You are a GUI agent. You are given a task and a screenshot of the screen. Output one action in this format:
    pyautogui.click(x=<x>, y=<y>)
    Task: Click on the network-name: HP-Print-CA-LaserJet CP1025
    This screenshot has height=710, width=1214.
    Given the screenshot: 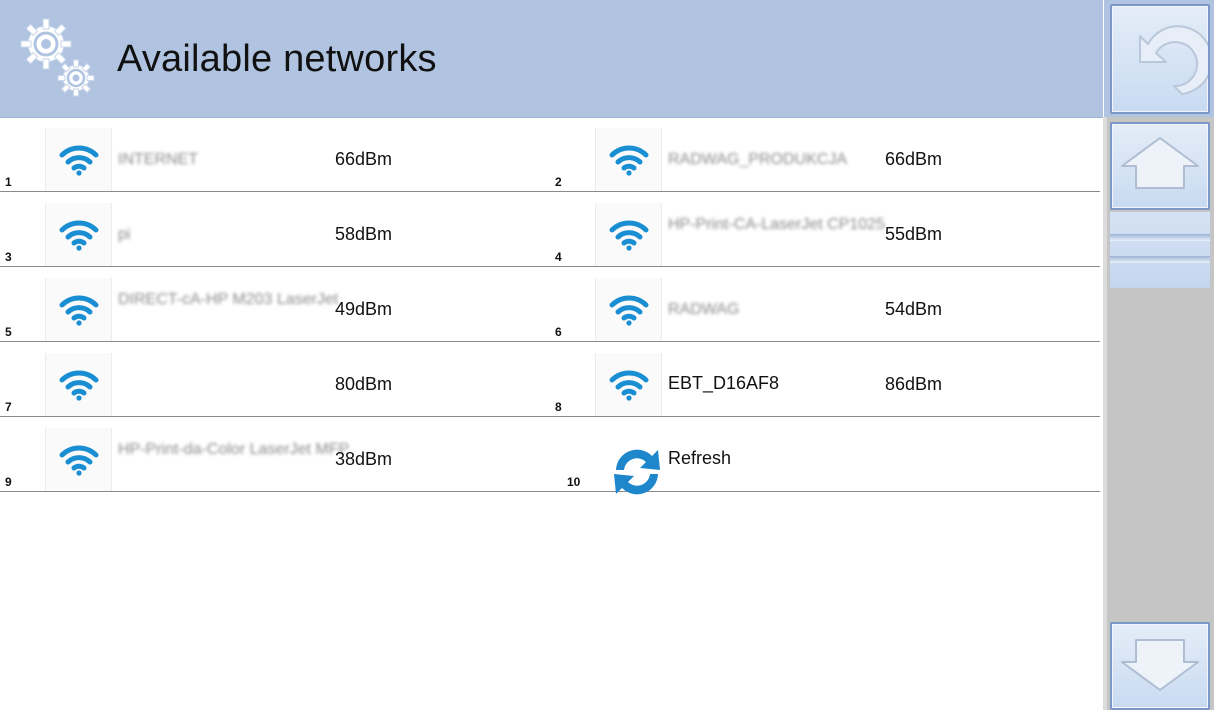 What is the action you would take?
    pyautogui.click(x=776, y=224)
    